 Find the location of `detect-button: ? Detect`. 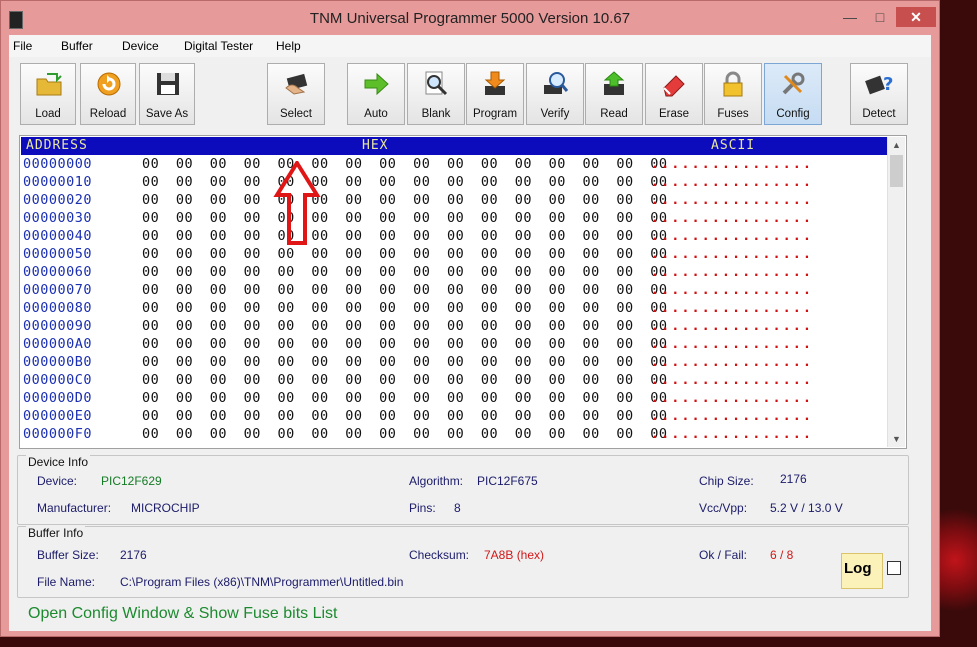

detect-button: ? Detect is located at coordinates (879, 94).